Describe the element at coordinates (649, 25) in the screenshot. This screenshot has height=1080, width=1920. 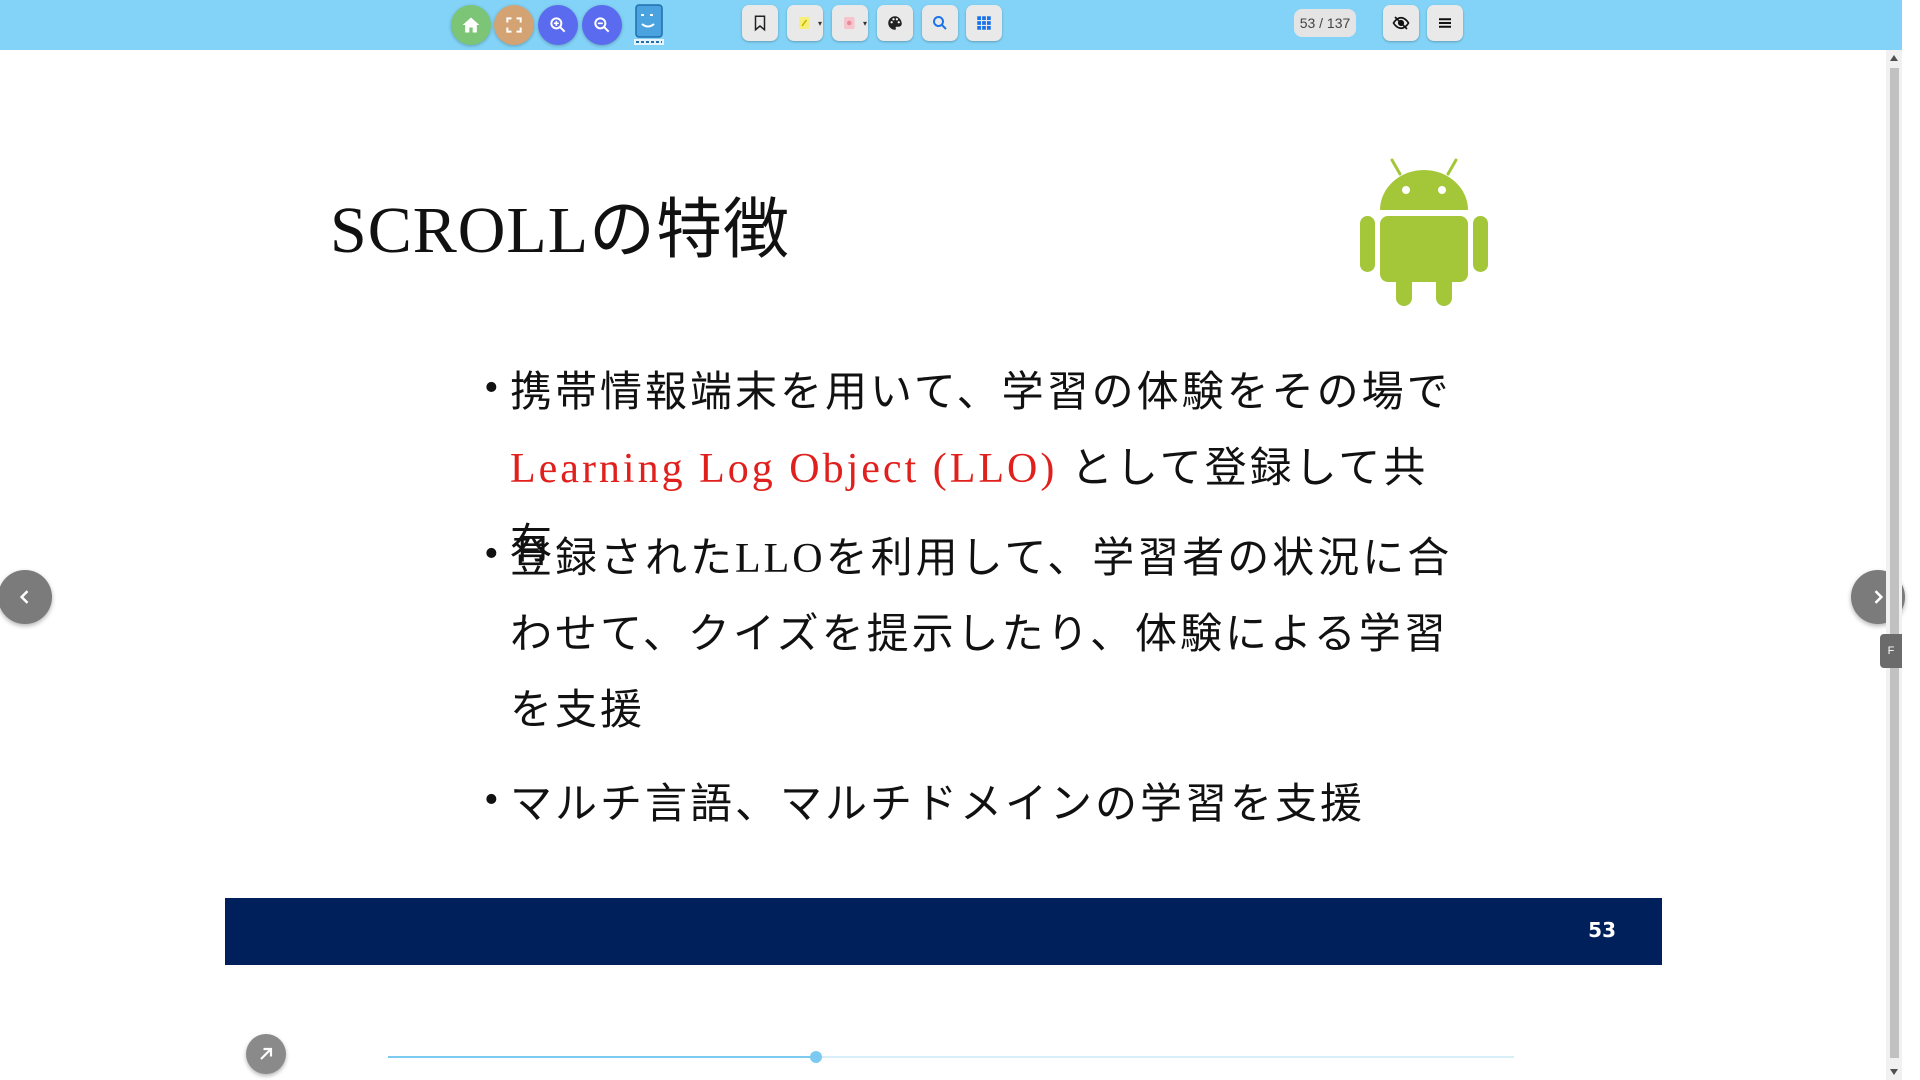
I see `app-logo` at that location.